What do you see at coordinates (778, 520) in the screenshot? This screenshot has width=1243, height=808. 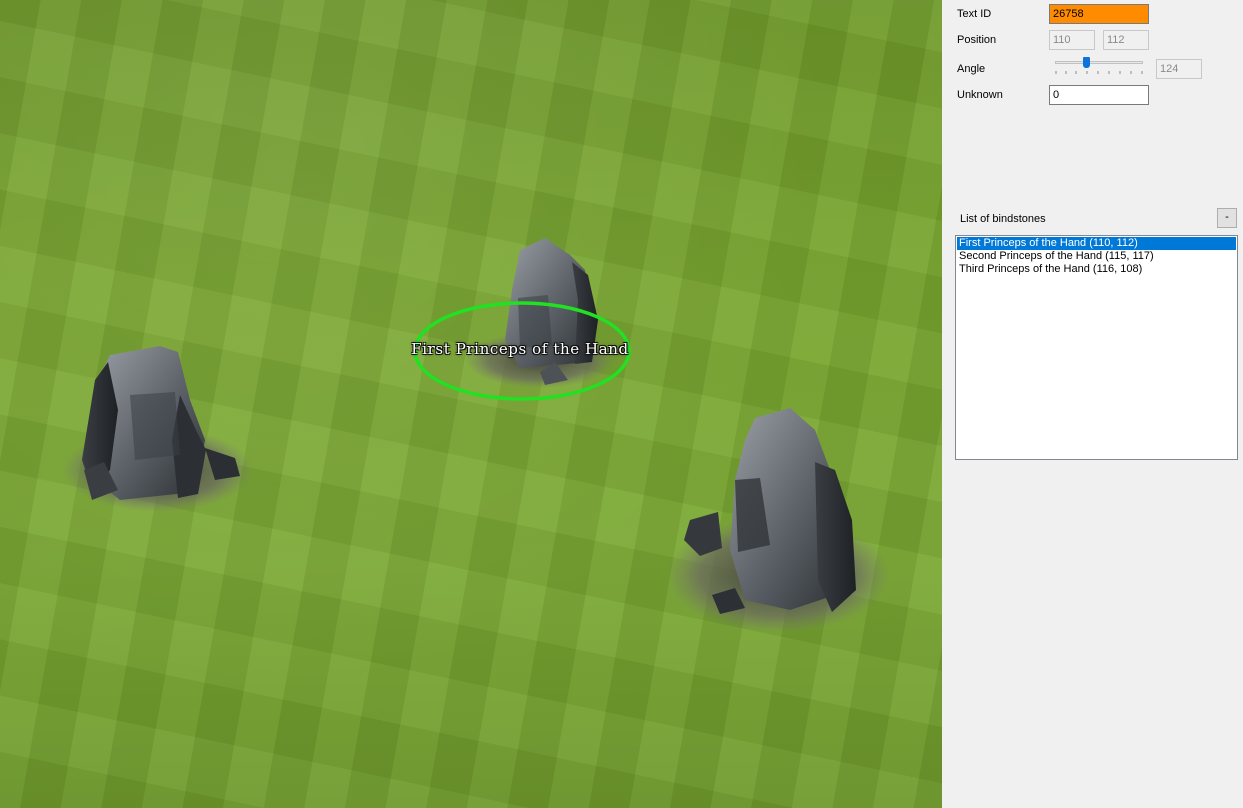 I see `bindstone-third` at bounding box center [778, 520].